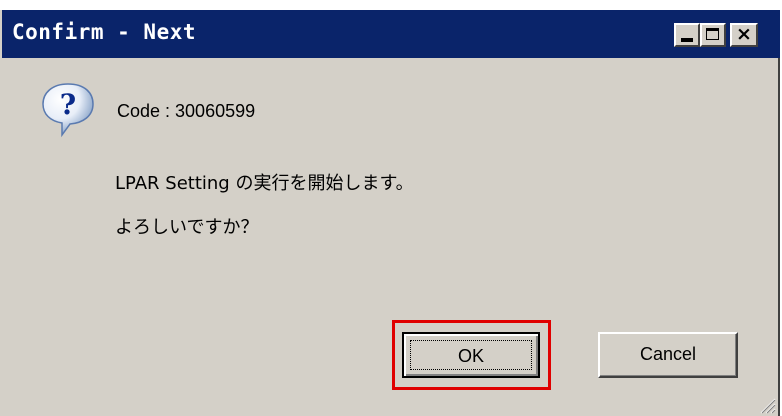 The height and width of the screenshot is (416, 782). What do you see at coordinates (186, 111) in the screenshot?
I see `error-code: Code : 30060599` at bounding box center [186, 111].